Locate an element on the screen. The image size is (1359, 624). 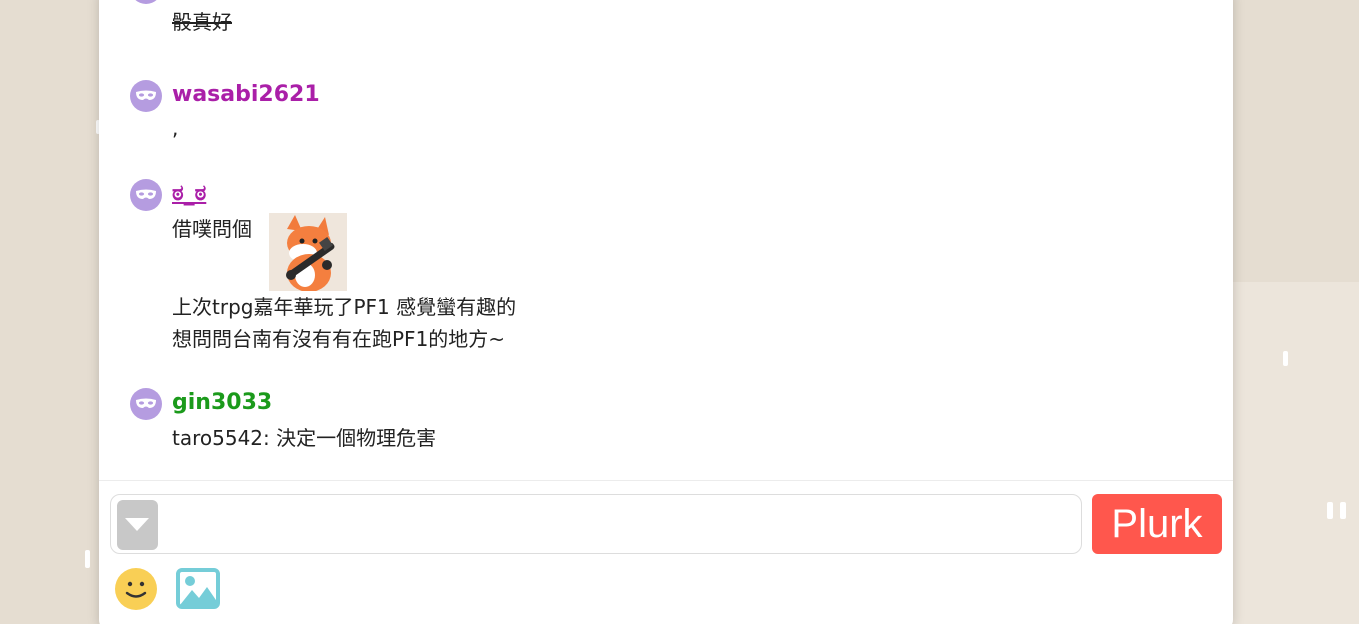
response-content-line: 想問問台南有沒有有在跑PF1的地方~ is located at coordinates (339, 339).